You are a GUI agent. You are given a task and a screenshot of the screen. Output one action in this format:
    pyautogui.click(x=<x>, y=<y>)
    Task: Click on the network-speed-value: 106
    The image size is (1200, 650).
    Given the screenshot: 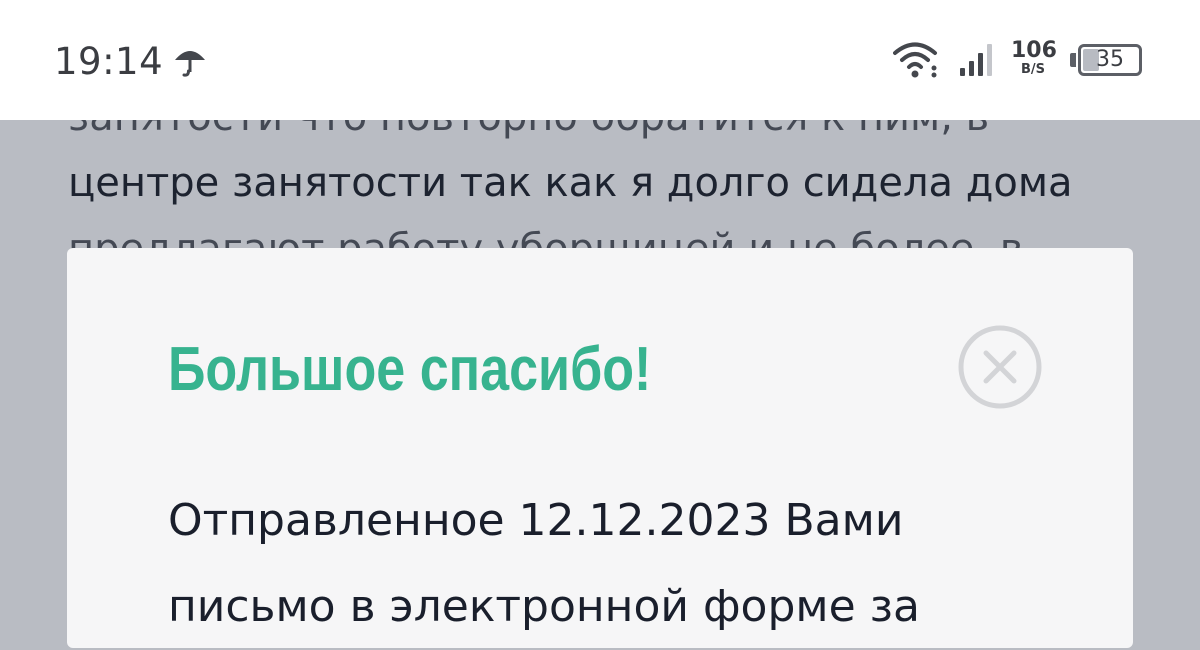 What is the action you would take?
    pyautogui.click(x=1034, y=50)
    